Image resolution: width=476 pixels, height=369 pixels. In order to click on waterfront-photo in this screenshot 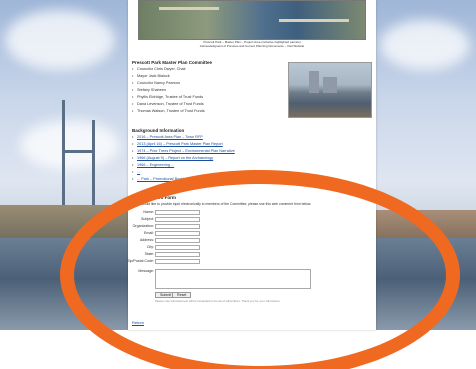, I will do `click(330, 90)`.